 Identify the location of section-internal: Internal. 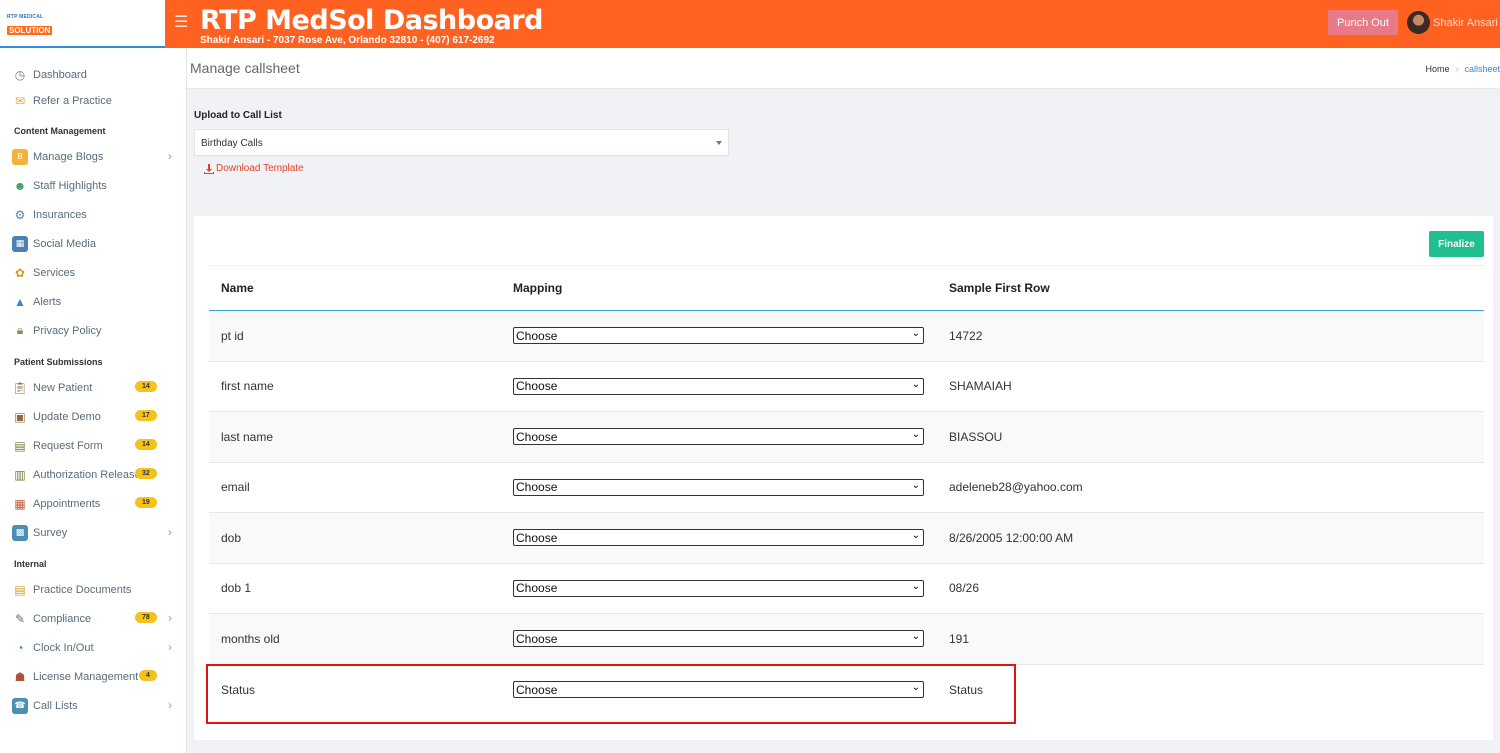
(30, 564).